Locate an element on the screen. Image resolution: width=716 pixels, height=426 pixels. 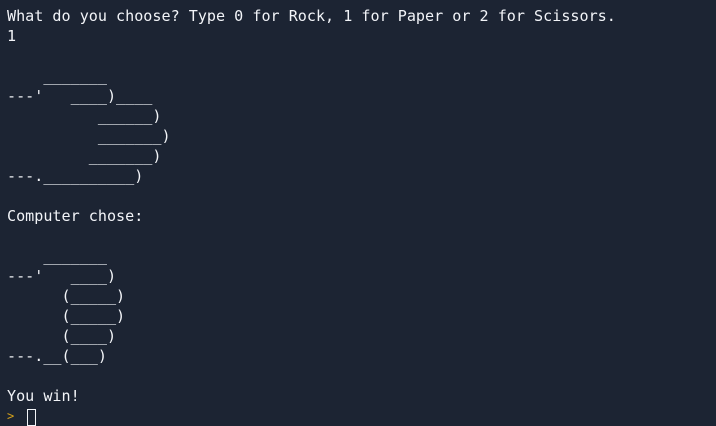
player-paper-ascii-line-4: _______) is located at coordinates (89, 136).